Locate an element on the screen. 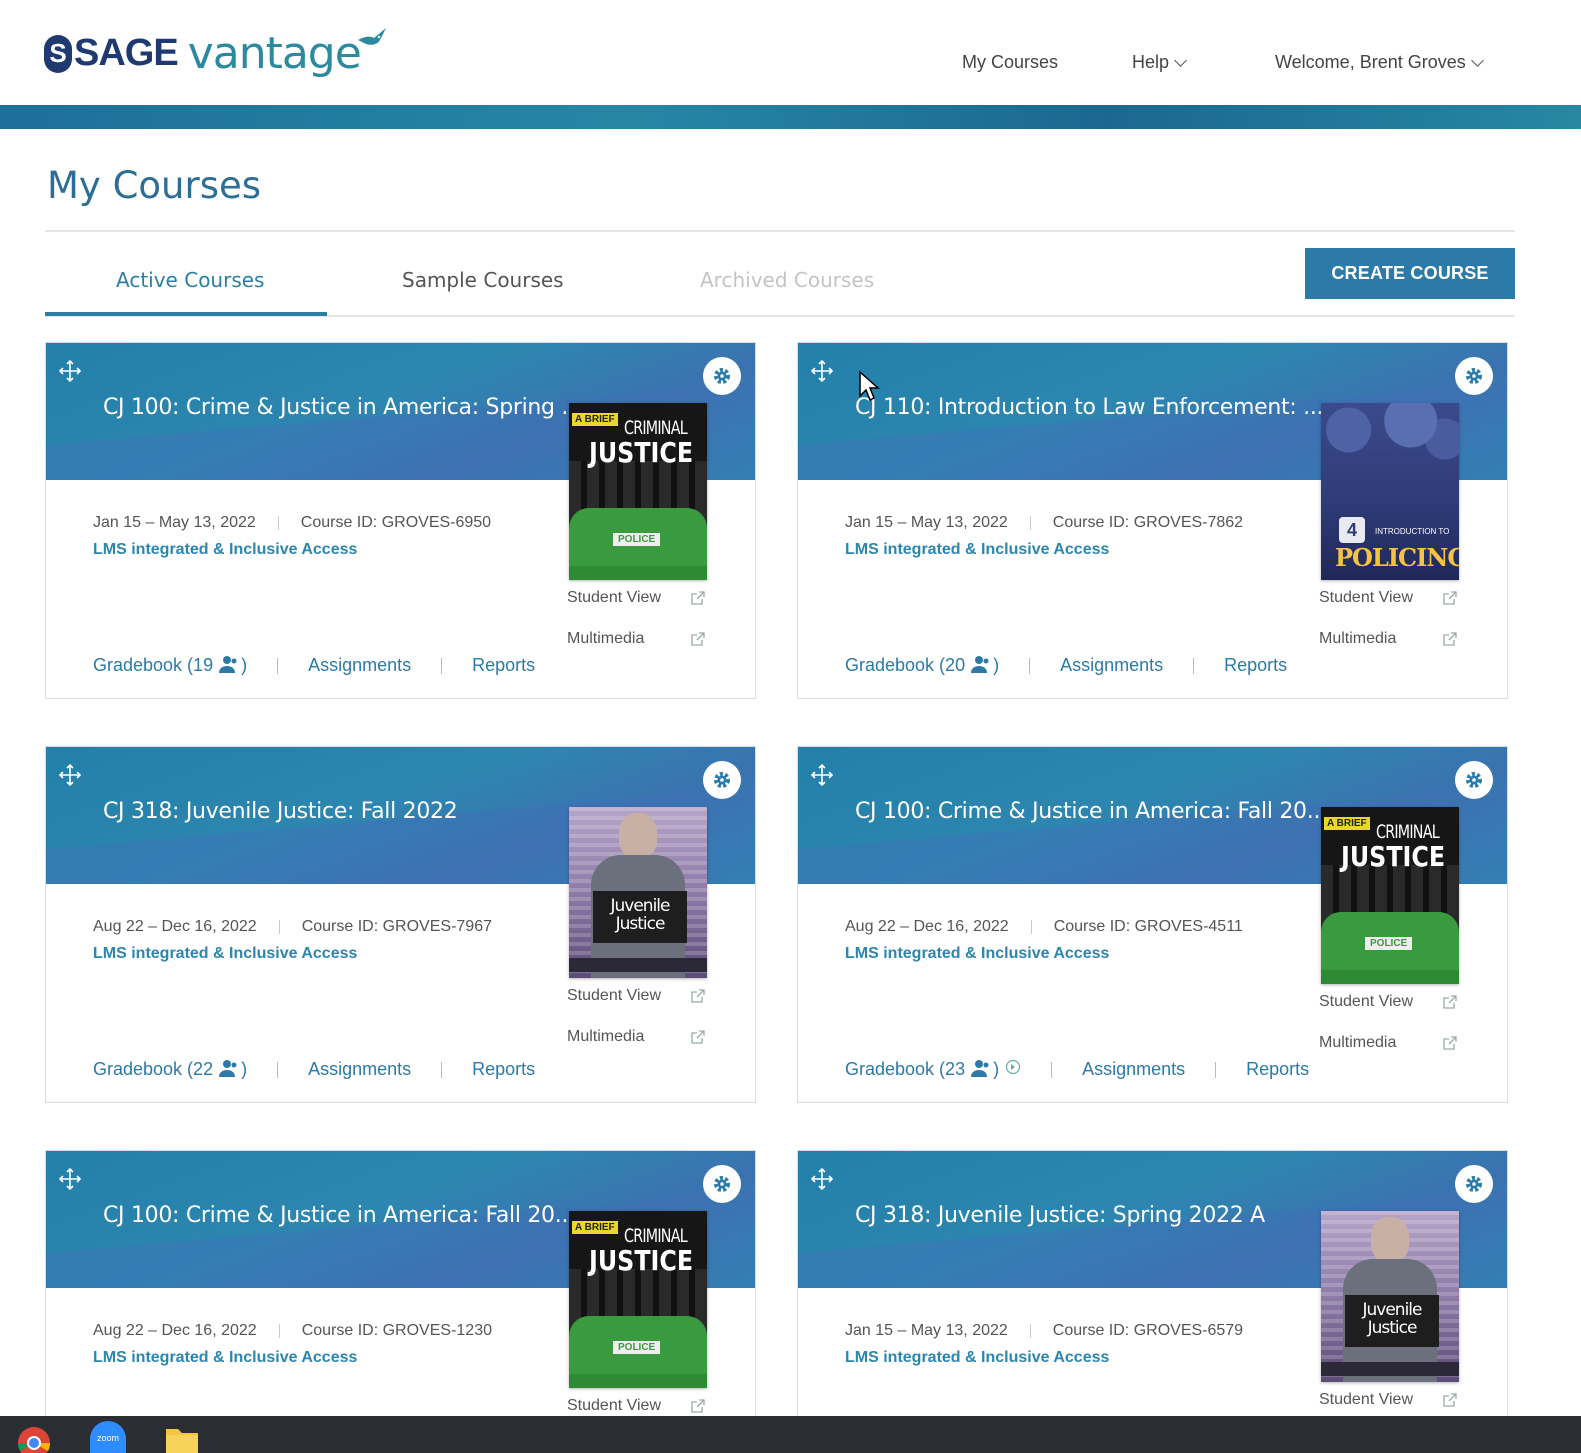 The image size is (1581, 1453). gradebook-link: Gradebook (23) is located at coordinates (933, 1069).